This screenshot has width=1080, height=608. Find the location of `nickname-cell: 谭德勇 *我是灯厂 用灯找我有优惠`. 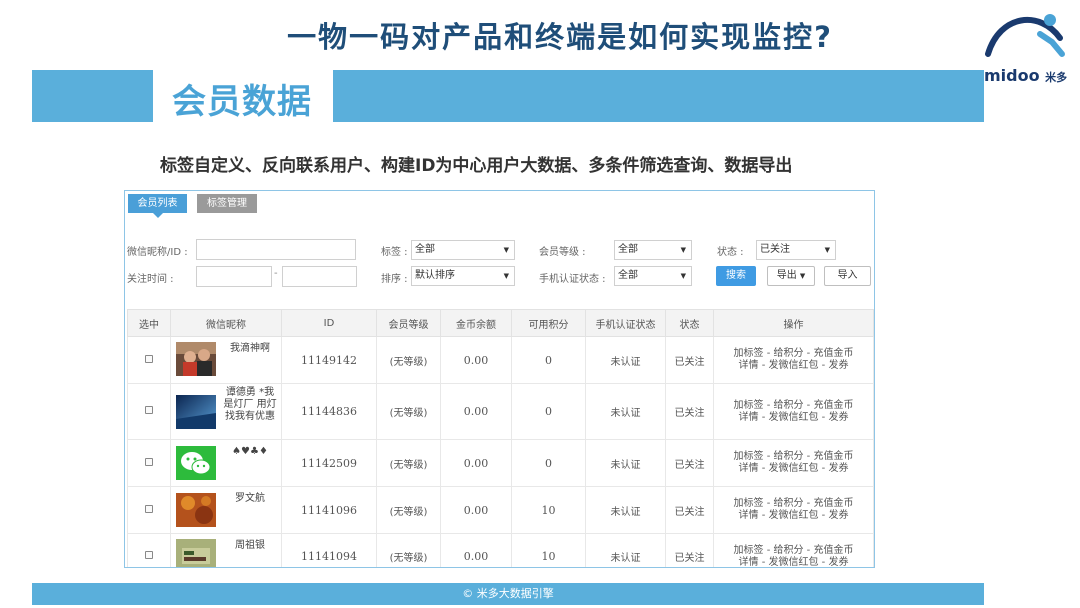

nickname-cell: 谭德勇 *我是灯厂 用灯找我有优惠 is located at coordinates (226, 411).